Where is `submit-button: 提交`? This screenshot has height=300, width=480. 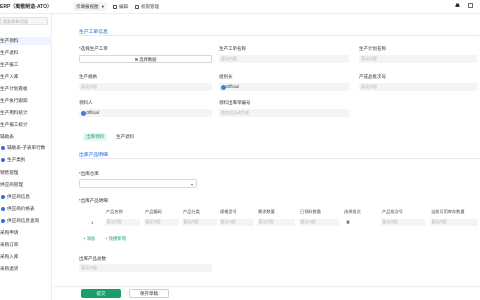
submit-button: 提交 is located at coordinates (101, 293).